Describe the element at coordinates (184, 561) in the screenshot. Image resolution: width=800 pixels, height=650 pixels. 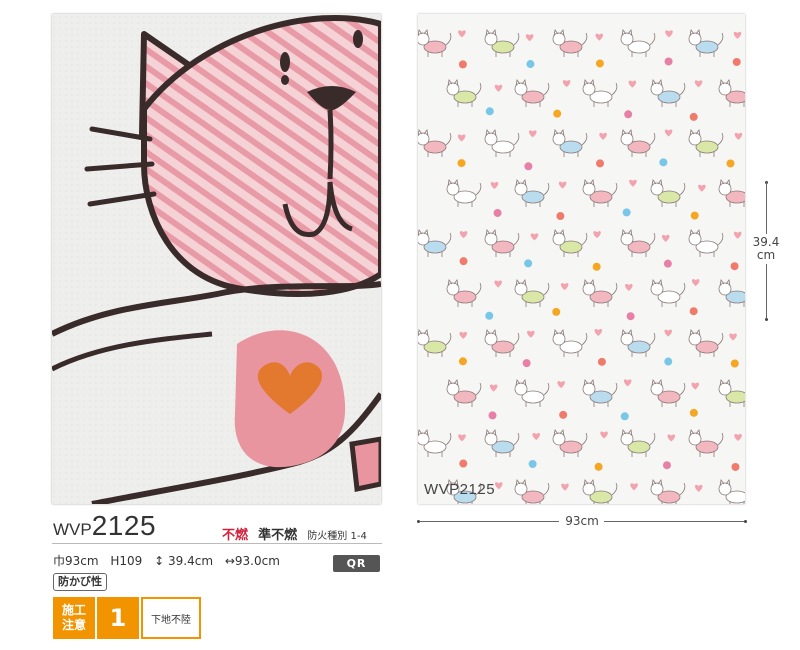
I see `spec-repeat-vertical: ↕ 39.4cm` at that location.